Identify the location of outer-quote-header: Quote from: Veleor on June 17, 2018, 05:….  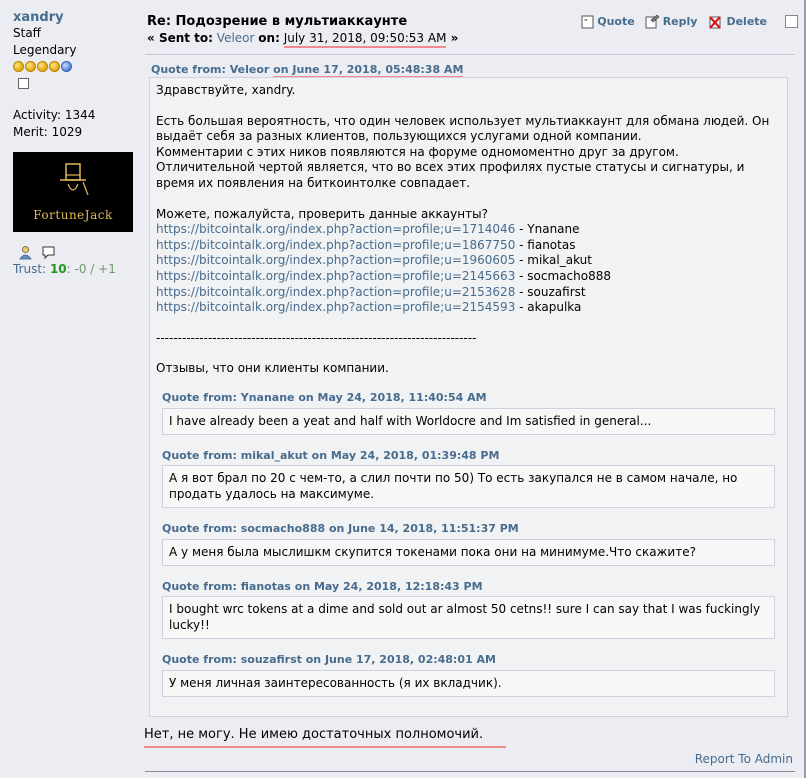
(307, 70).